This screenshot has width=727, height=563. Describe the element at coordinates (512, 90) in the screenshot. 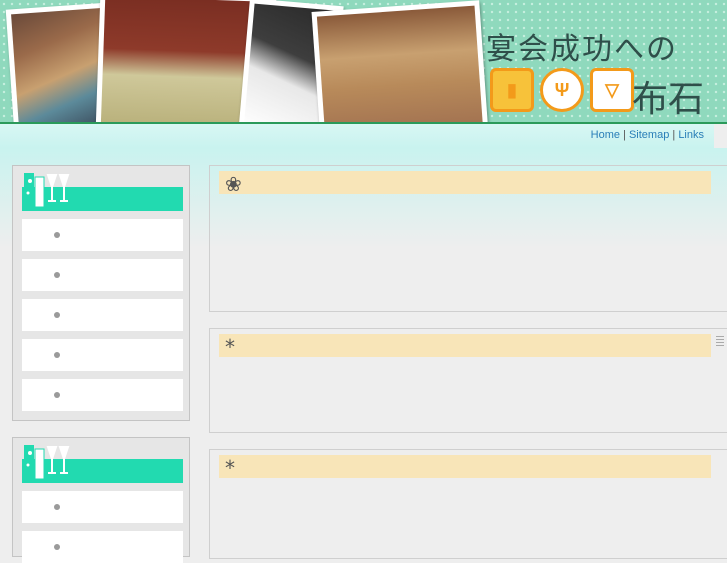

I see `beer-mug-icon: ▮` at that location.